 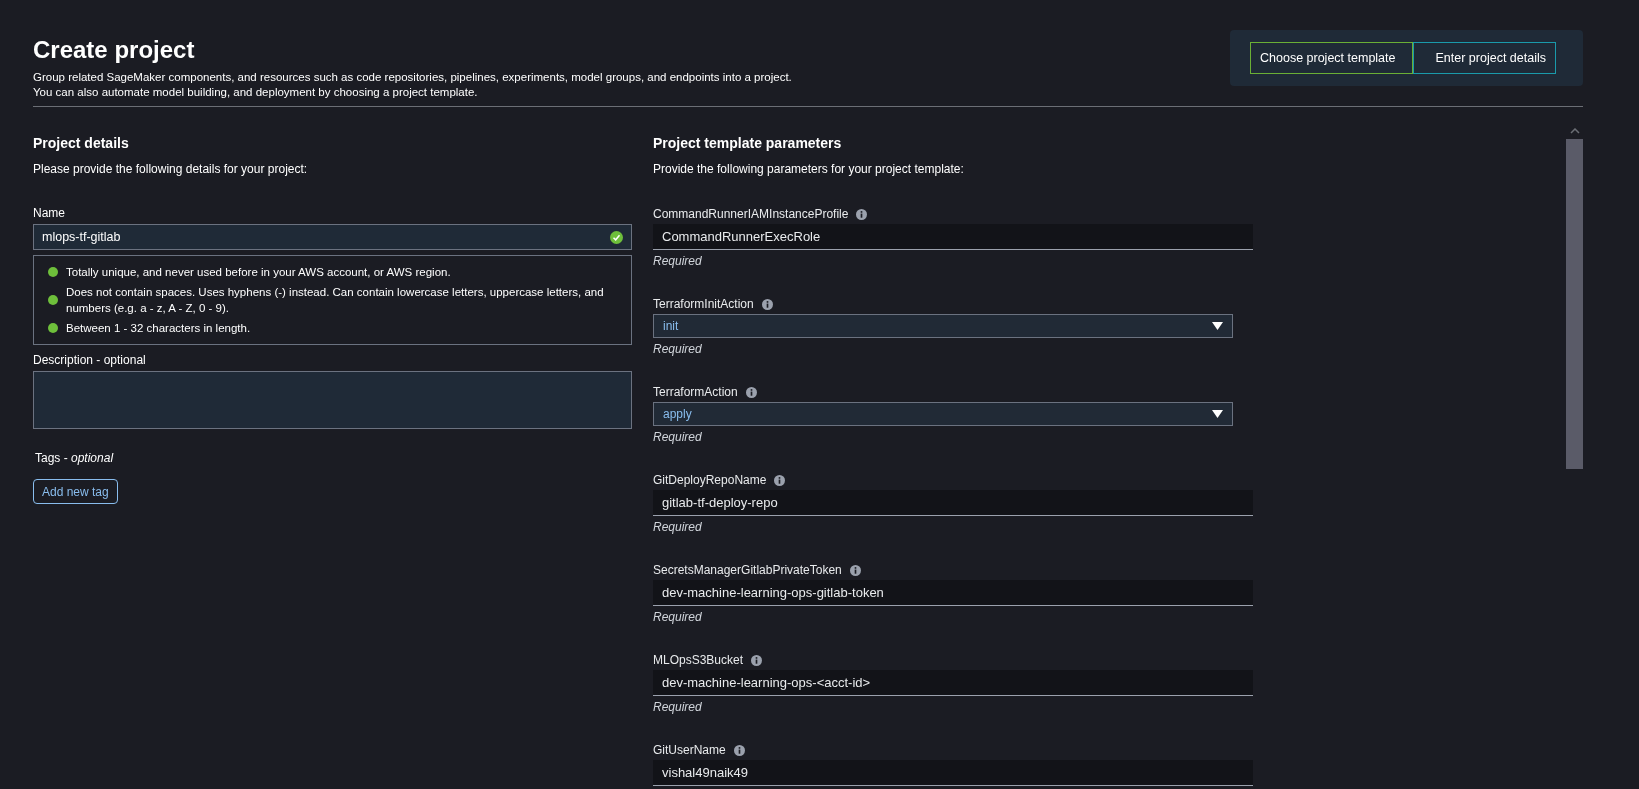 I want to click on add-tag-button: Add new tag, so click(x=75, y=491).